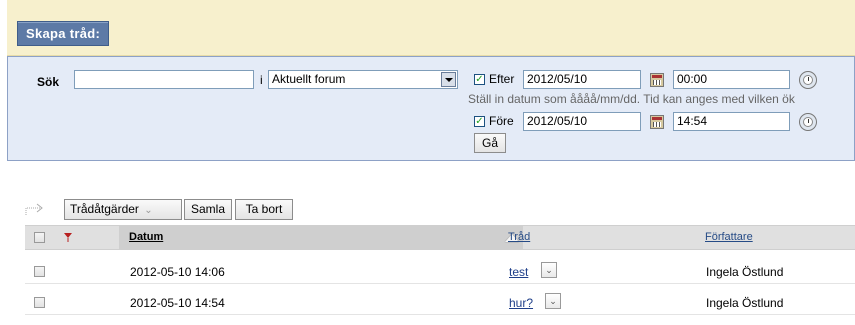 Image resolution: width=855 pixels, height=325 pixels. I want to click on before-checkbox: ✓, so click(479, 121).